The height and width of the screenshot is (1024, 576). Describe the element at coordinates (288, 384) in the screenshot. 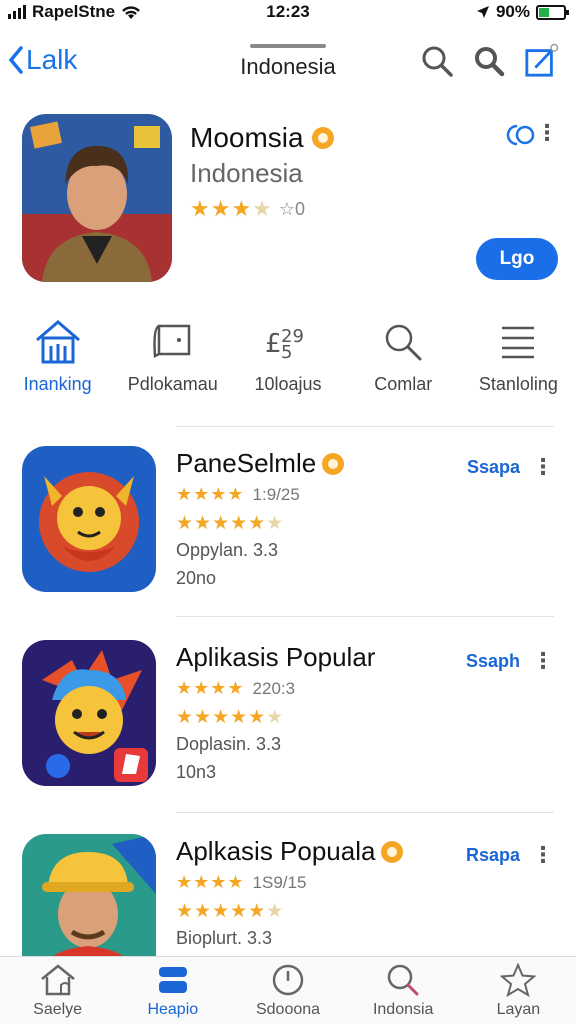

I see `tab-label: 10loajus` at that location.